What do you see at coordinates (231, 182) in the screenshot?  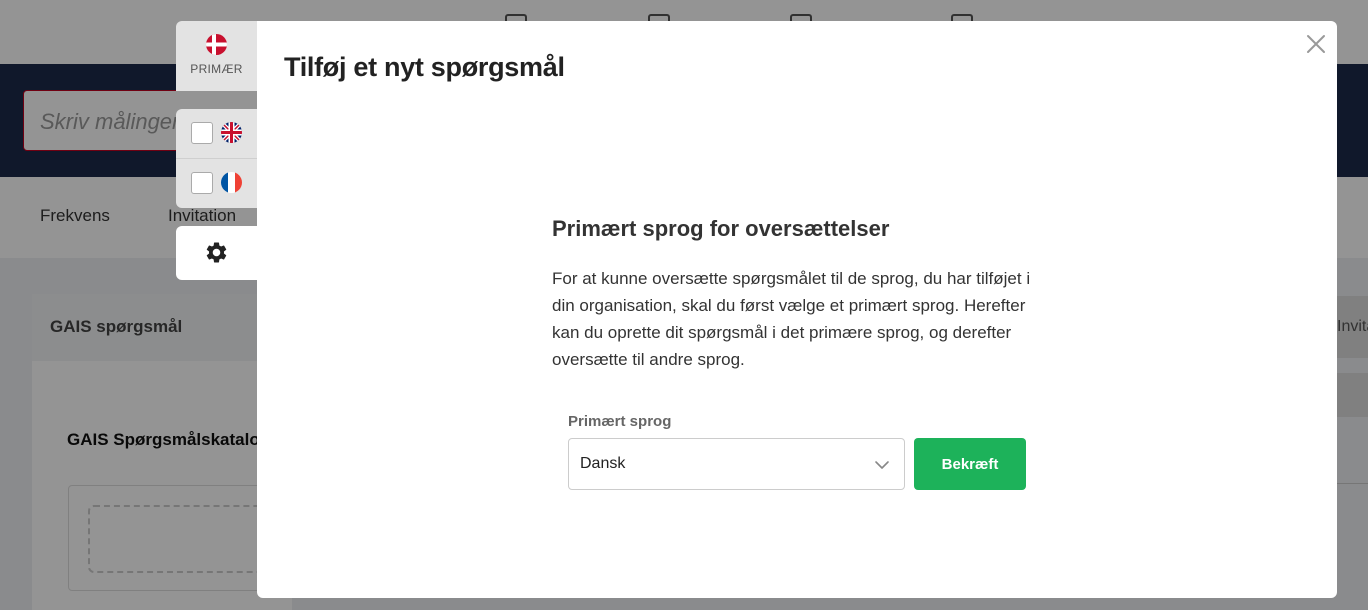 I see `french-flag-icon` at bounding box center [231, 182].